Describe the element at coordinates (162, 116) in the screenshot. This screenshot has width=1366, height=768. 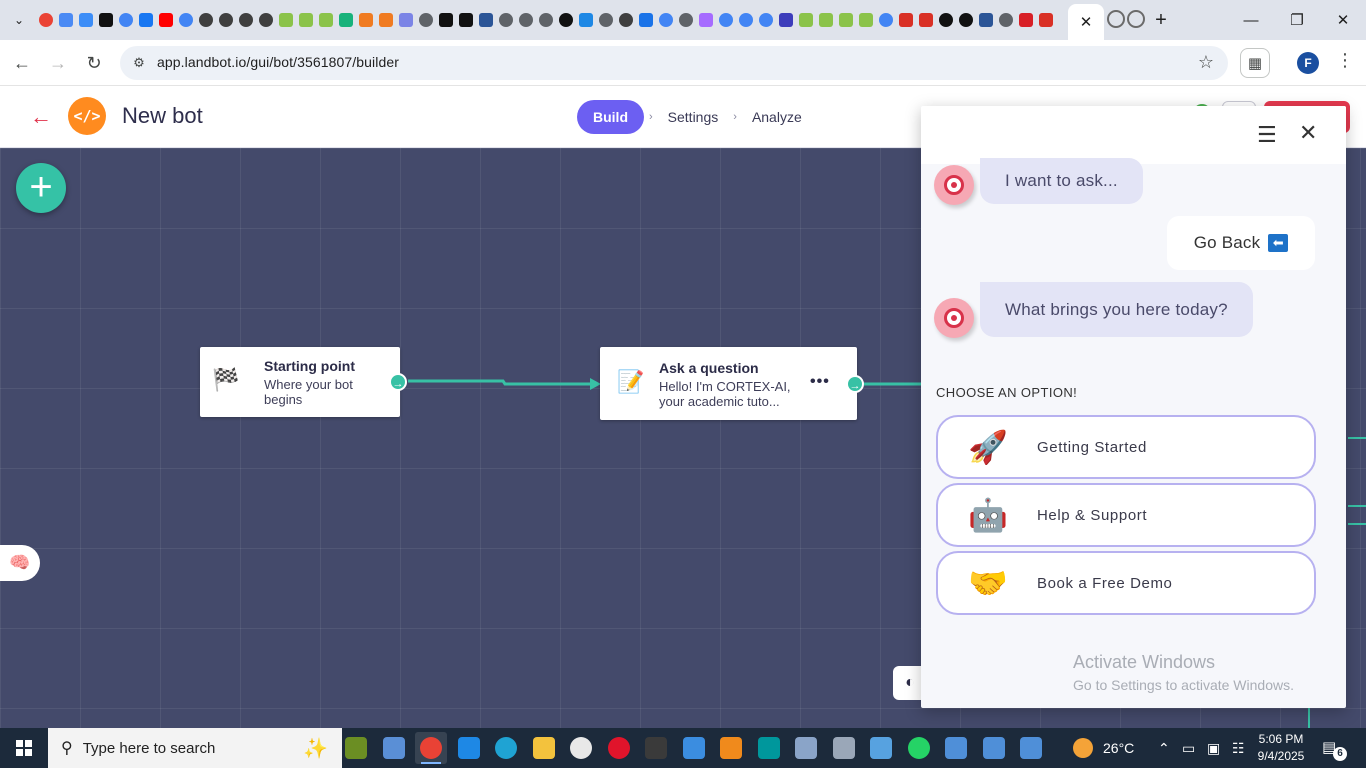
I see `bot-name-title: New bot` at that location.